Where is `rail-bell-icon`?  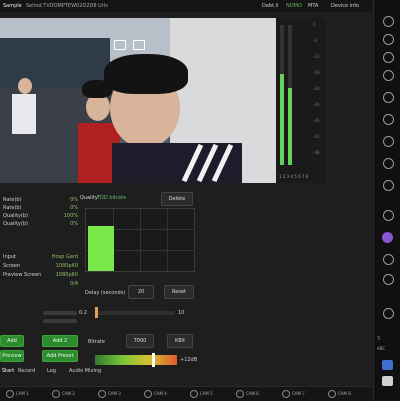 rail-bell-icon is located at coordinates (388, 215).